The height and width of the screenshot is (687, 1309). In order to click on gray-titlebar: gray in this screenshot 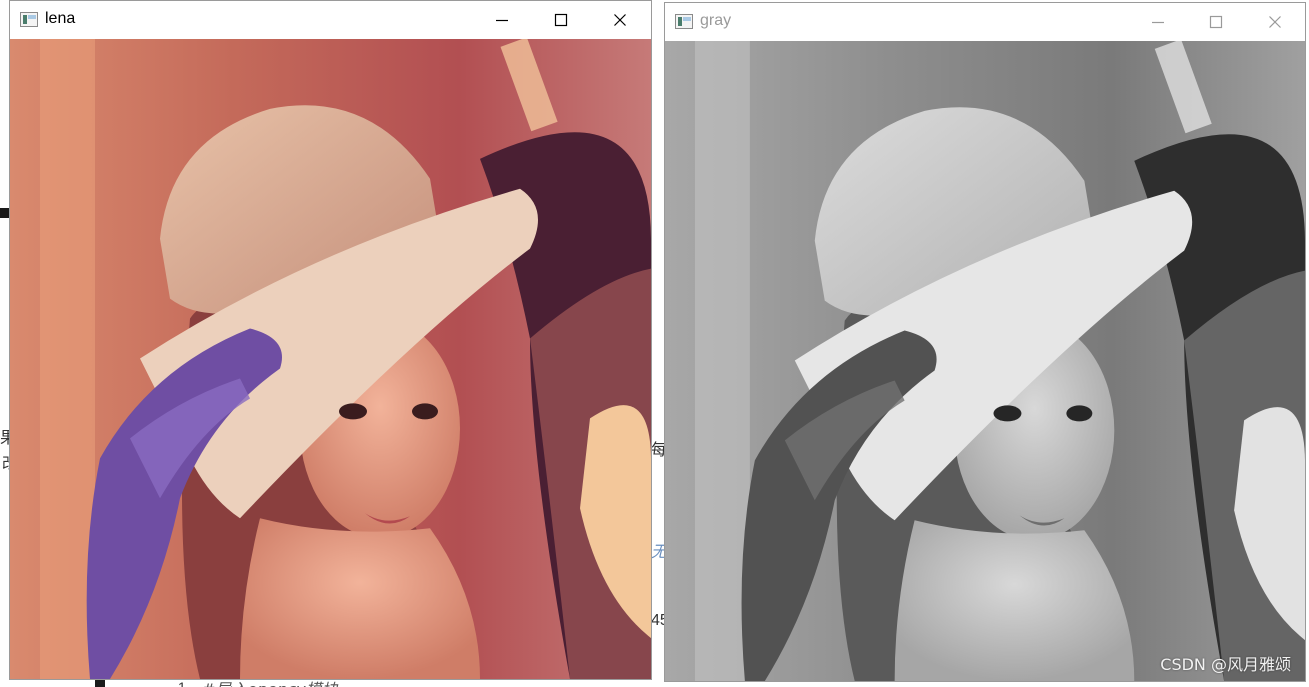, I will do `click(985, 22)`.